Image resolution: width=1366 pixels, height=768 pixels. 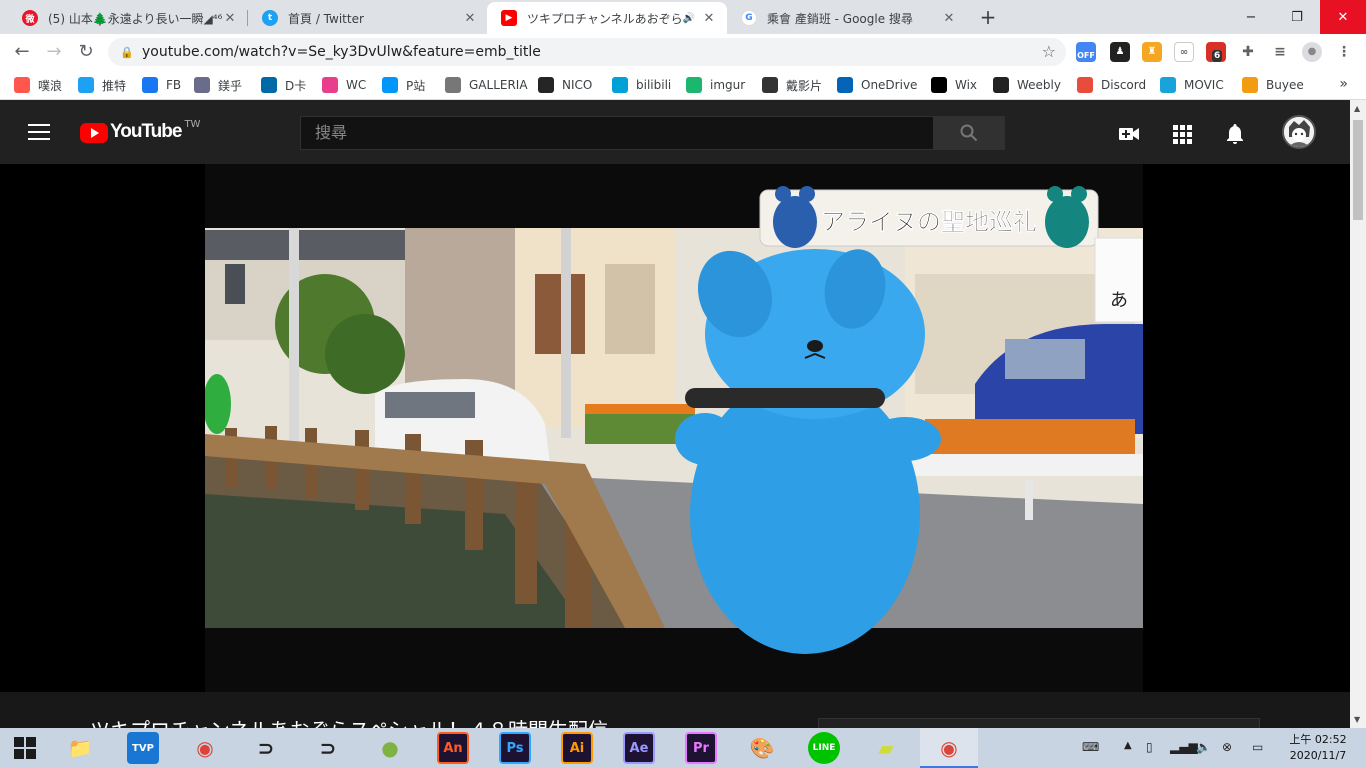 I want to click on video-caption-text: アライヌの聖地巡礼, so click(x=929, y=222).